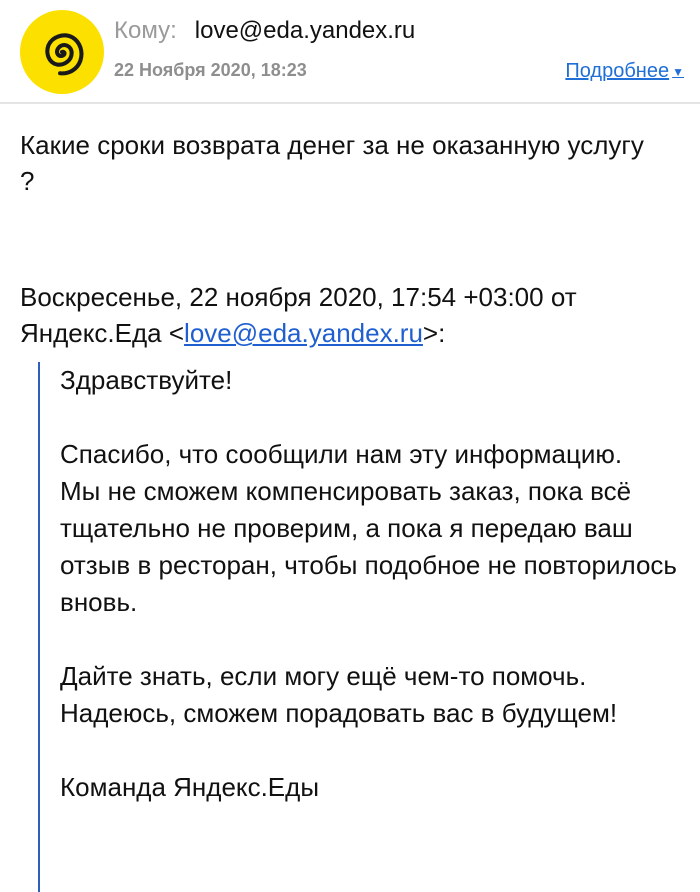 This screenshot has width=700, height=892. I want to click on sender-email-link: love@eda.yandex.ru, so click(303, 333).